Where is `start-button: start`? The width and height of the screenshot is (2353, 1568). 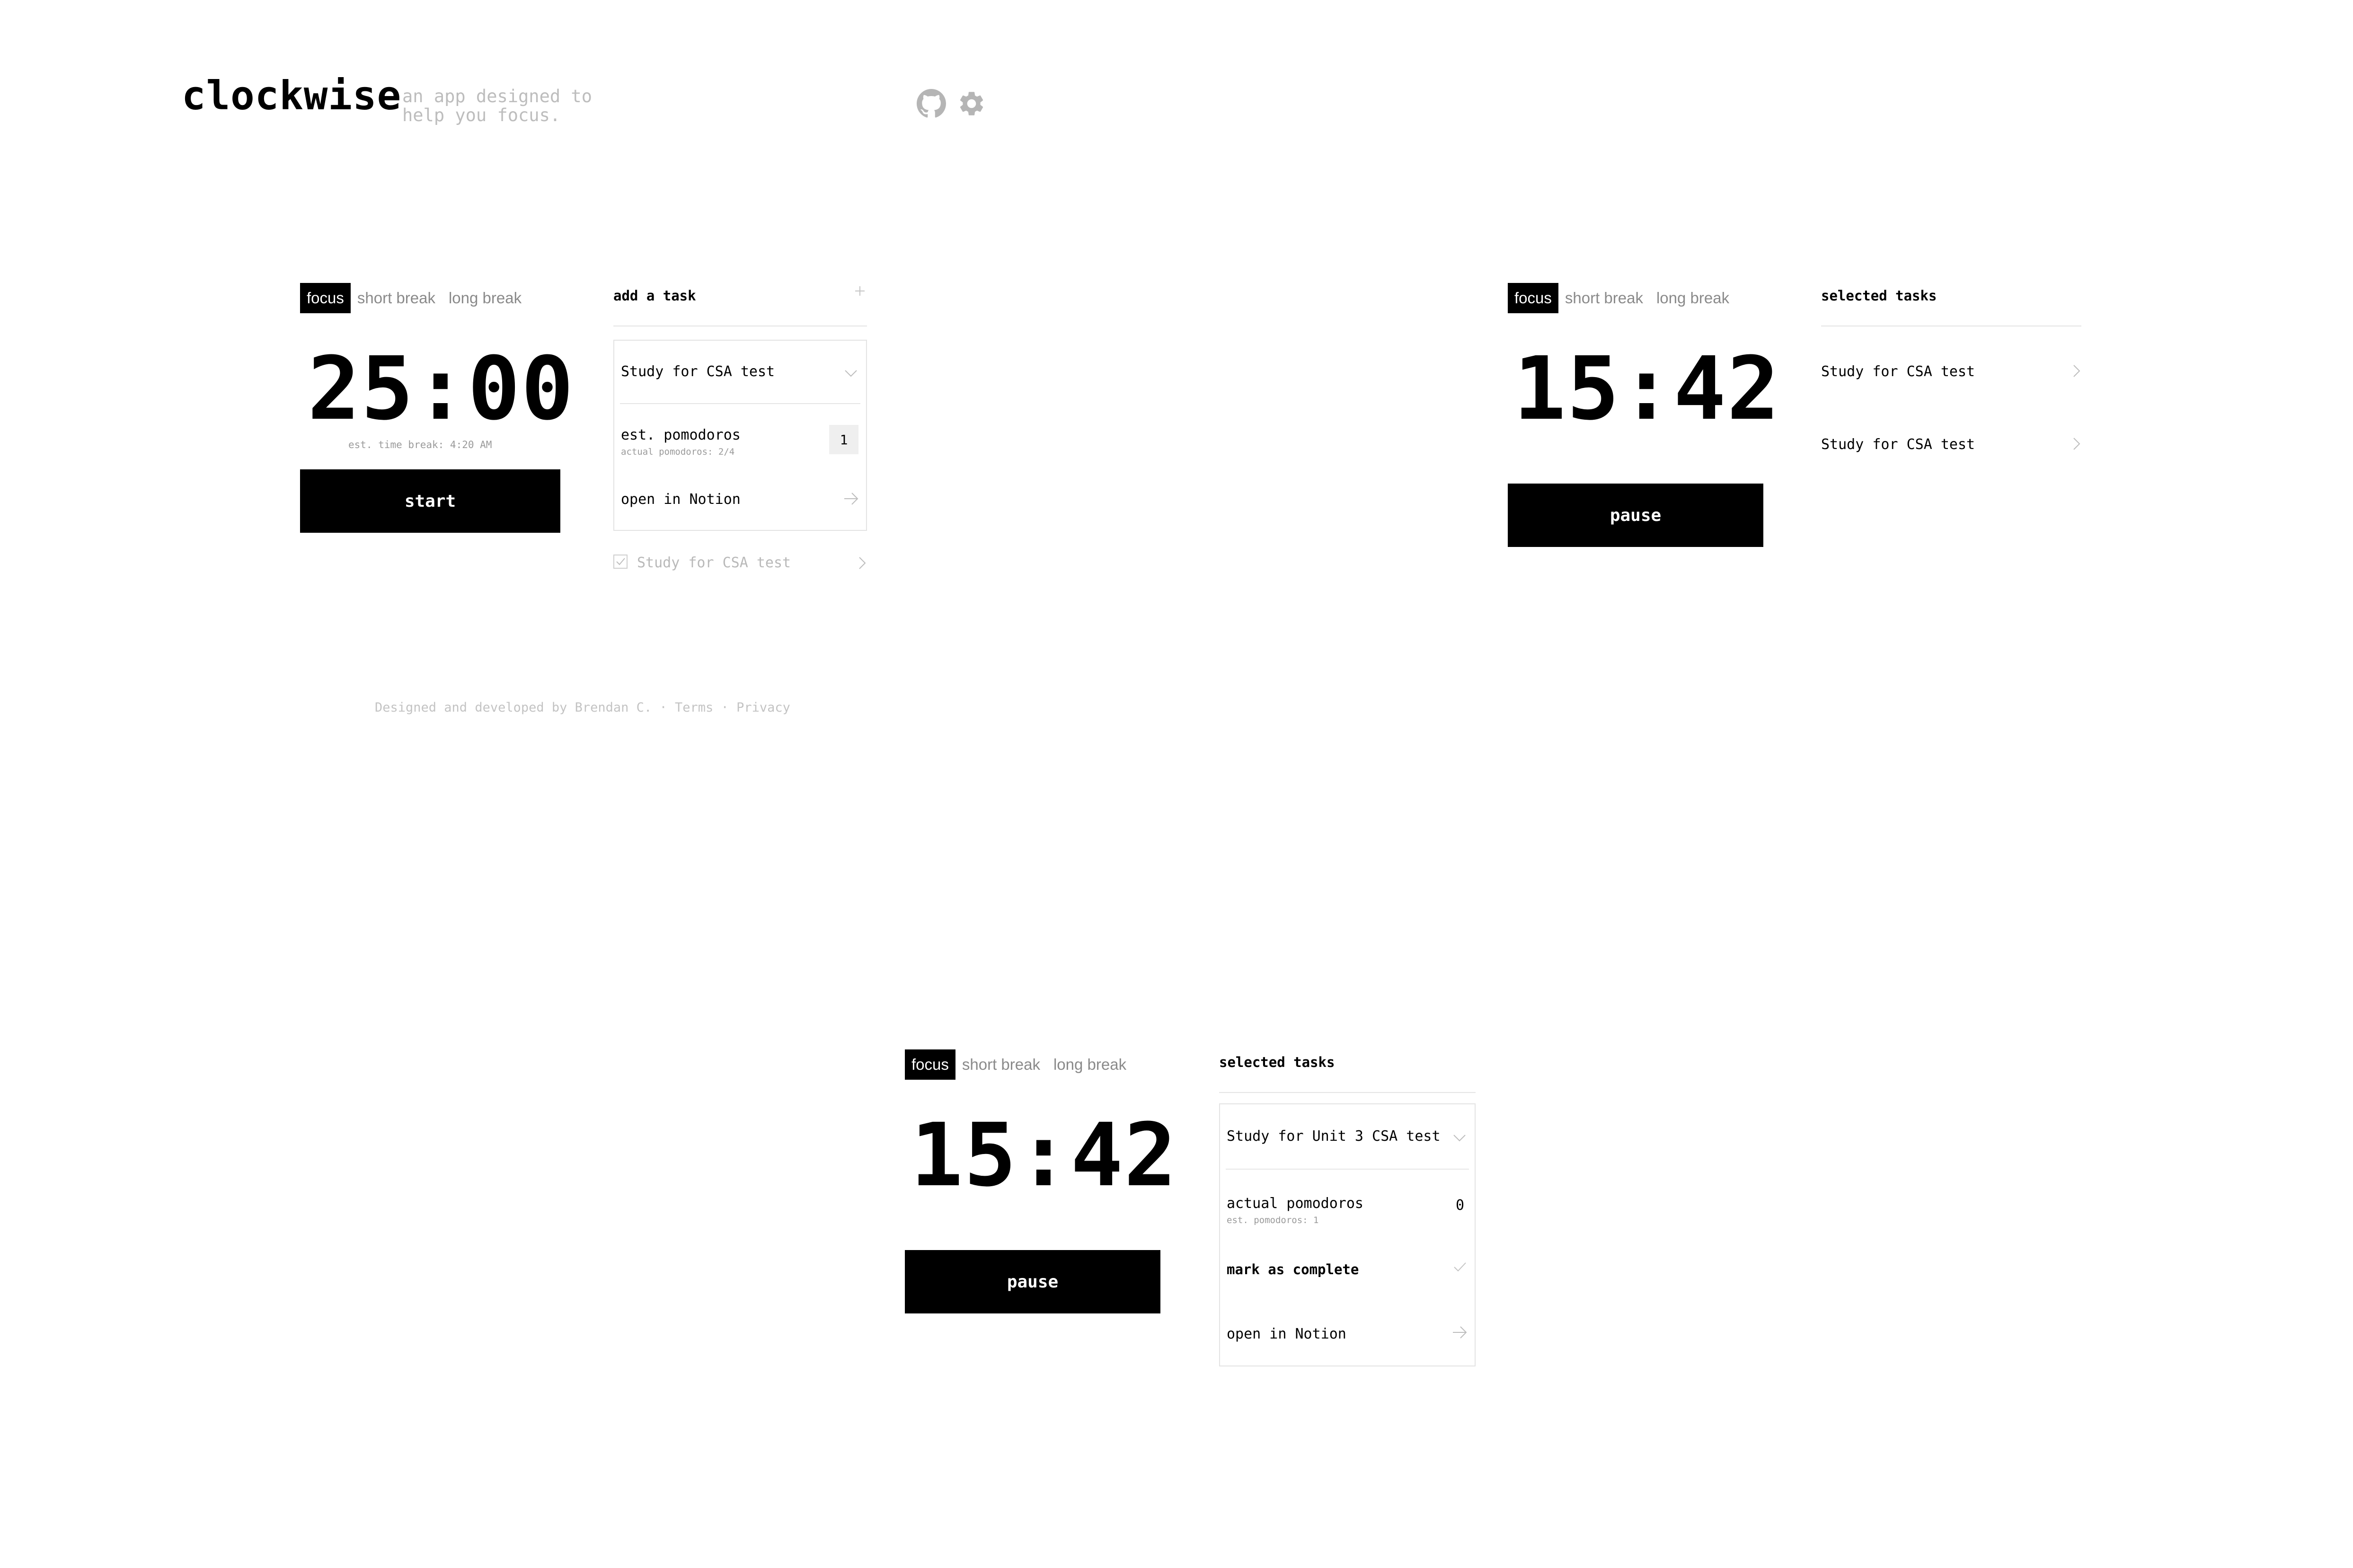
start-button: start is located at coordinates (430, 501).